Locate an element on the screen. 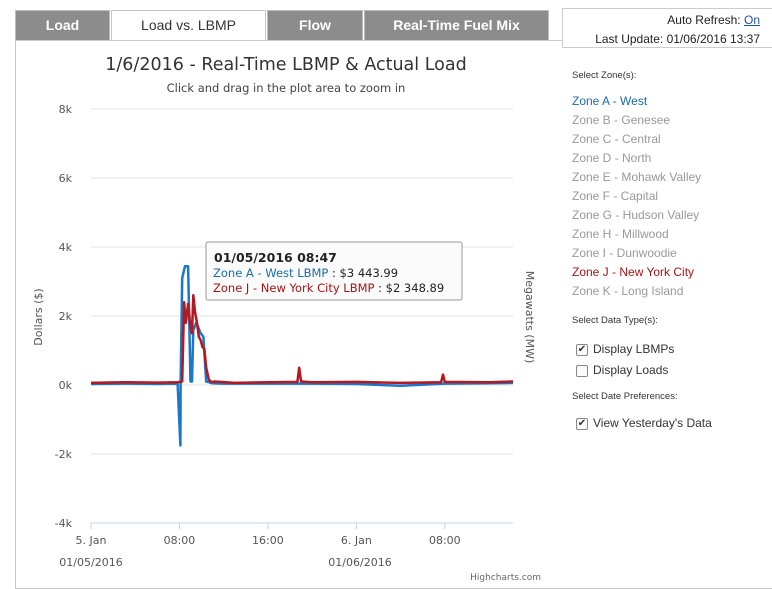  tooltip-value-a: $3 443.99 is located at coordinates (369, 273).